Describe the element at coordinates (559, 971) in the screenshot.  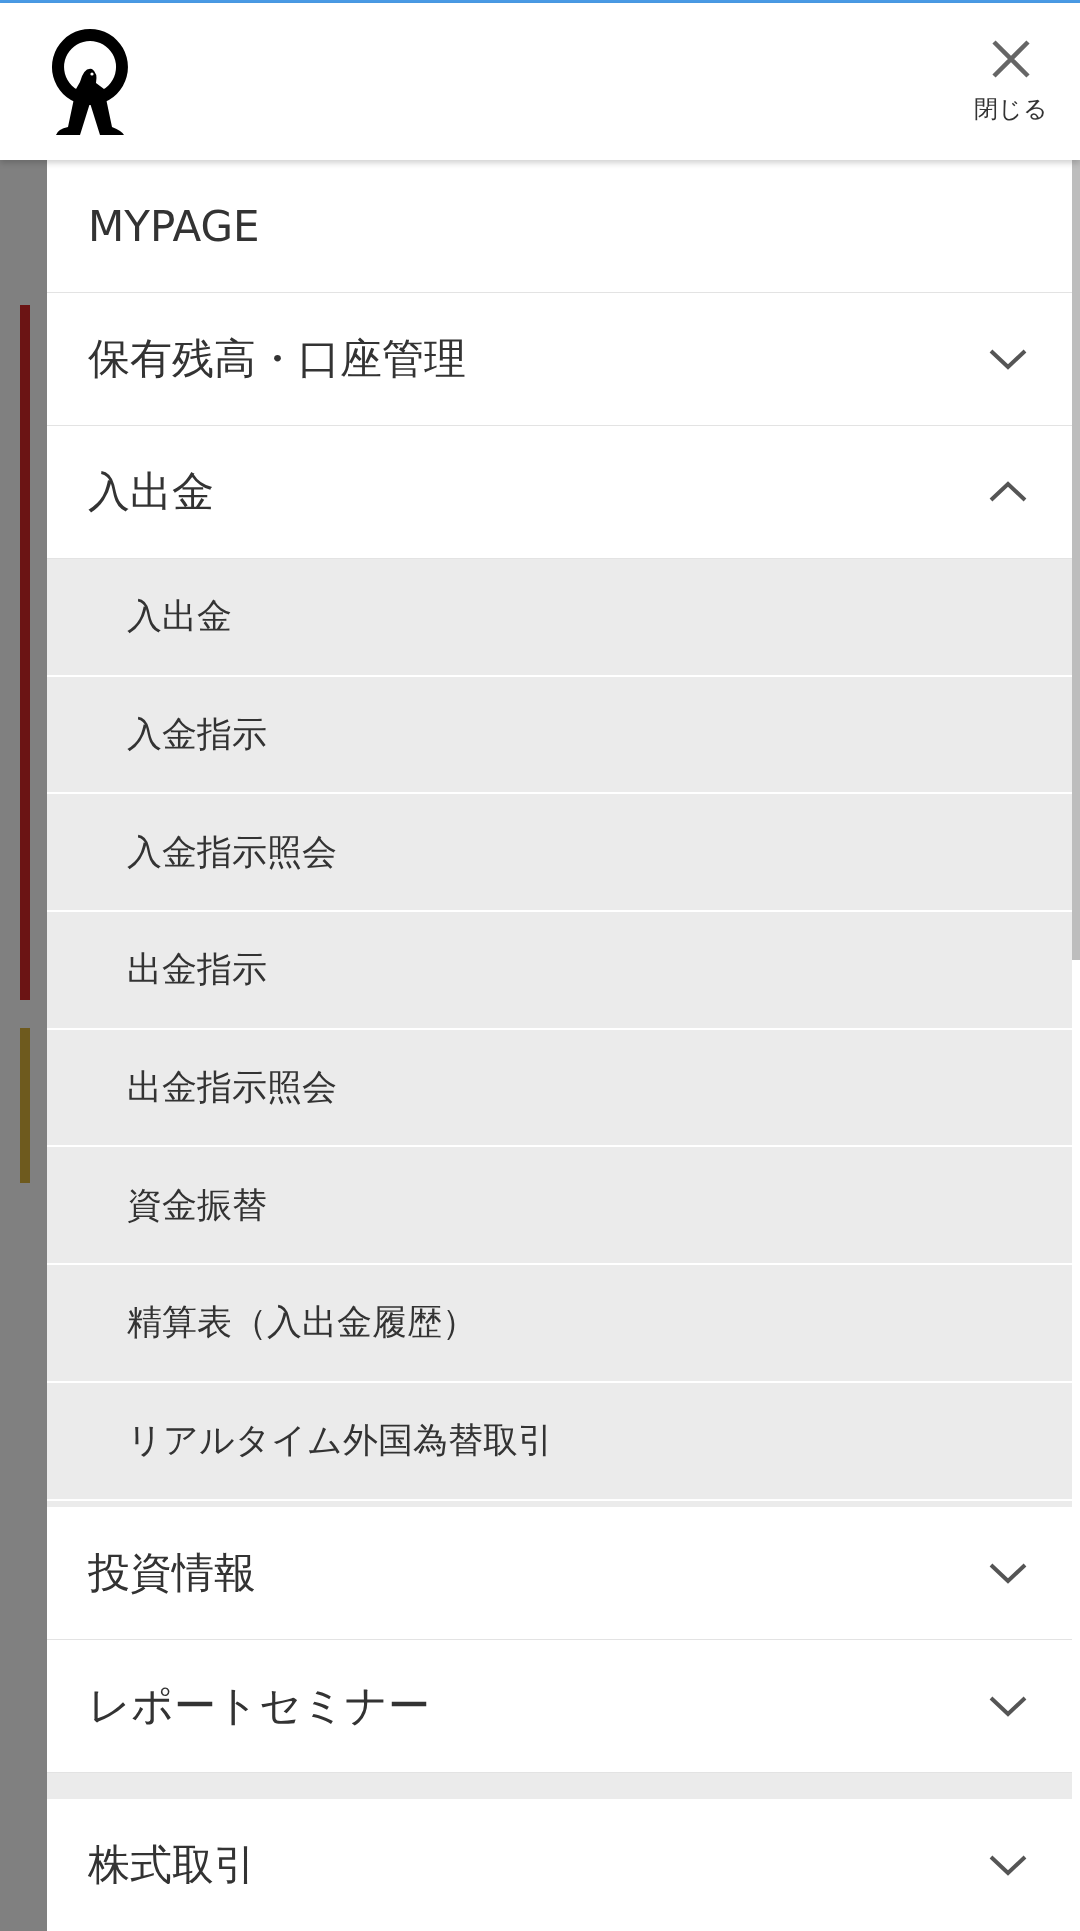
I see `submenu-item: 出金指示` at that location.